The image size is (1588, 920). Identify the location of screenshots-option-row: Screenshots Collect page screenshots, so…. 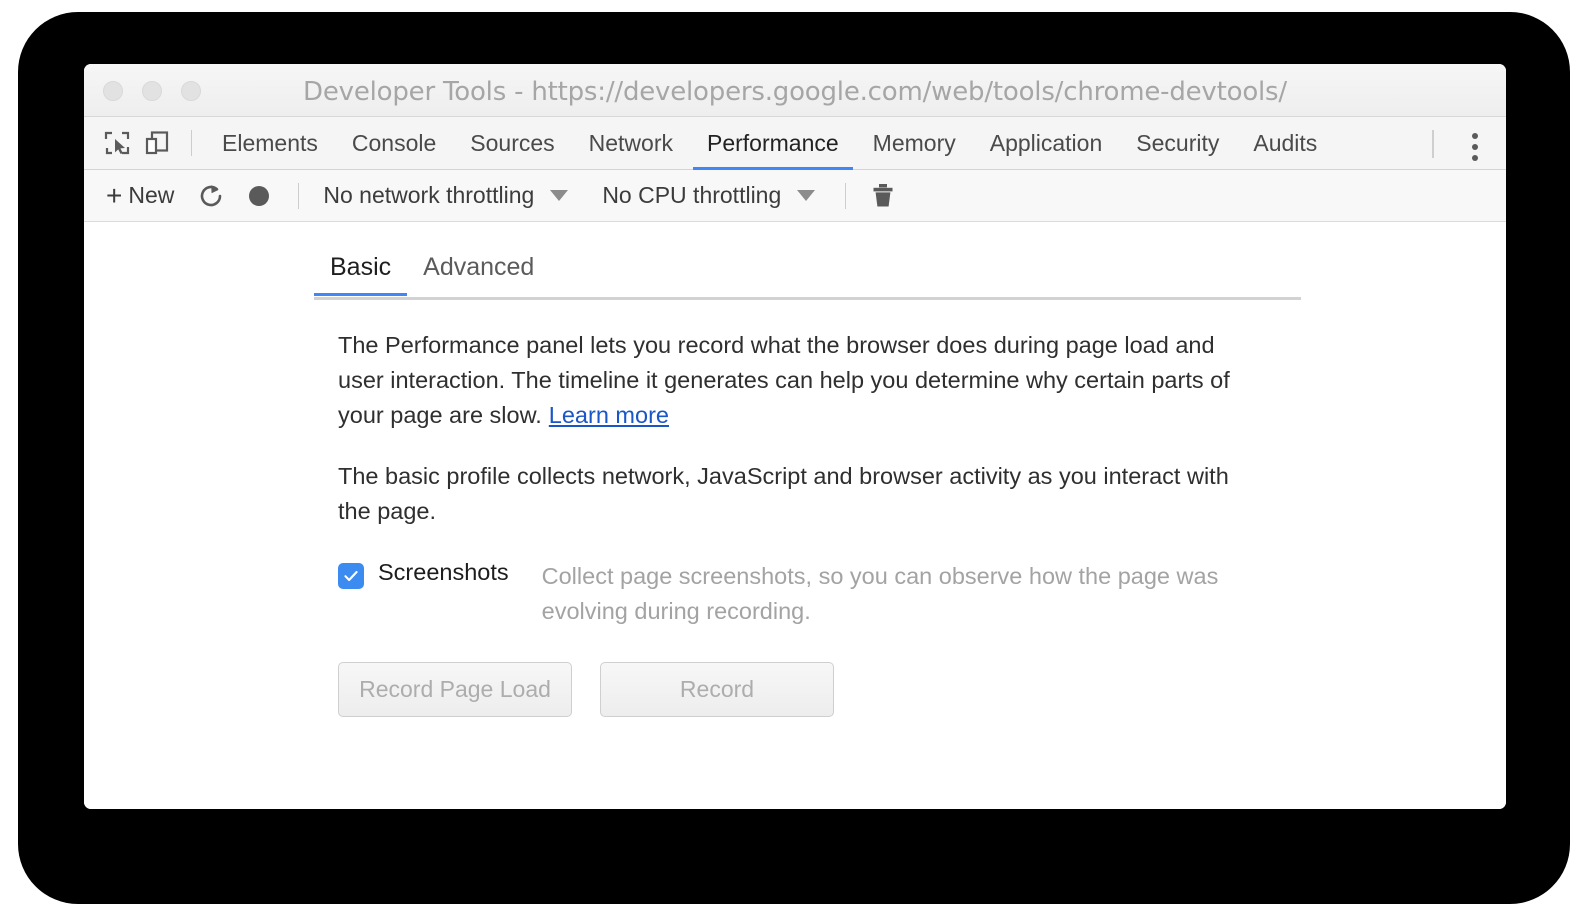
(910, 594).